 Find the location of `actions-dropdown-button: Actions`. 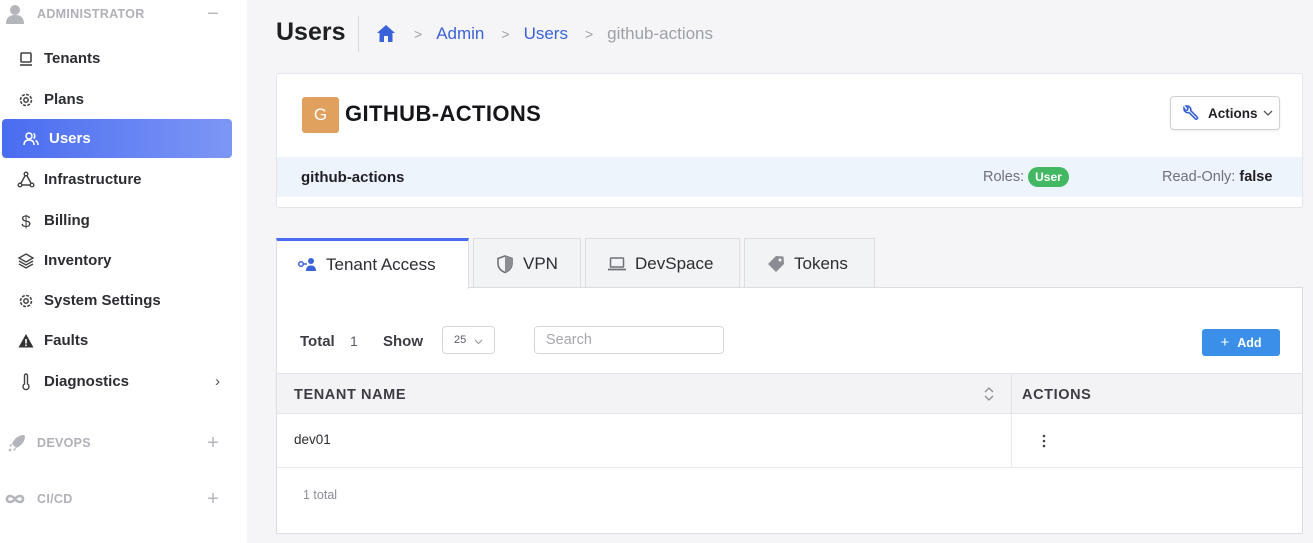

actions-dropdown-button: Actions is located at coordinates (1225, 113).